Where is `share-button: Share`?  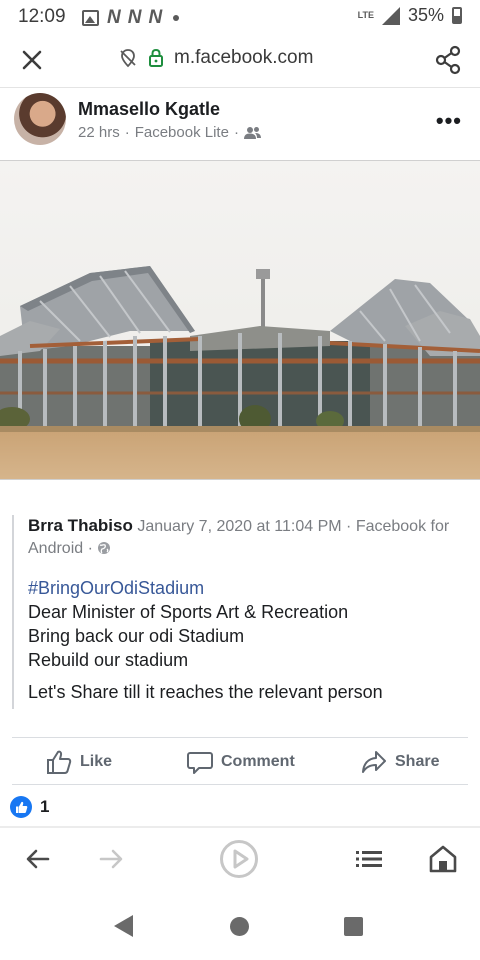 share-button: Share is located at coordinates (400, 762).